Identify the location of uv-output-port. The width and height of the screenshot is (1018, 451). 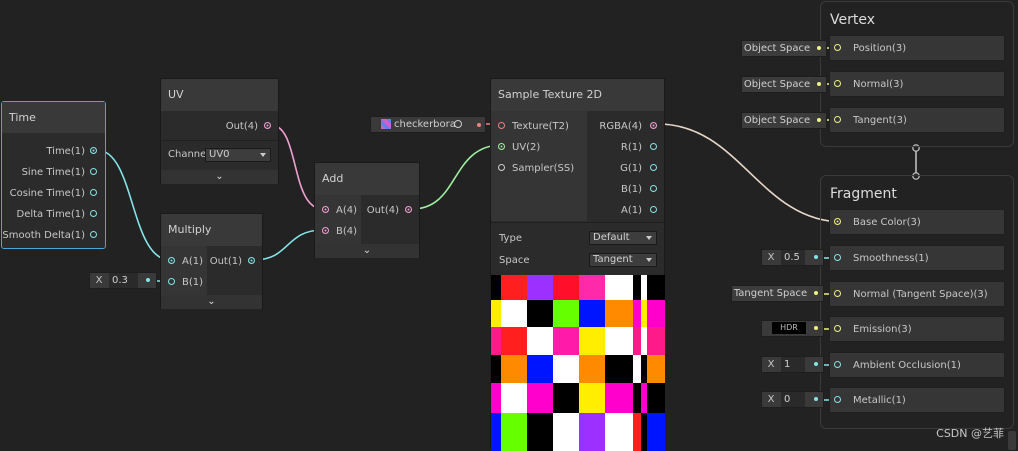
(267, 125).